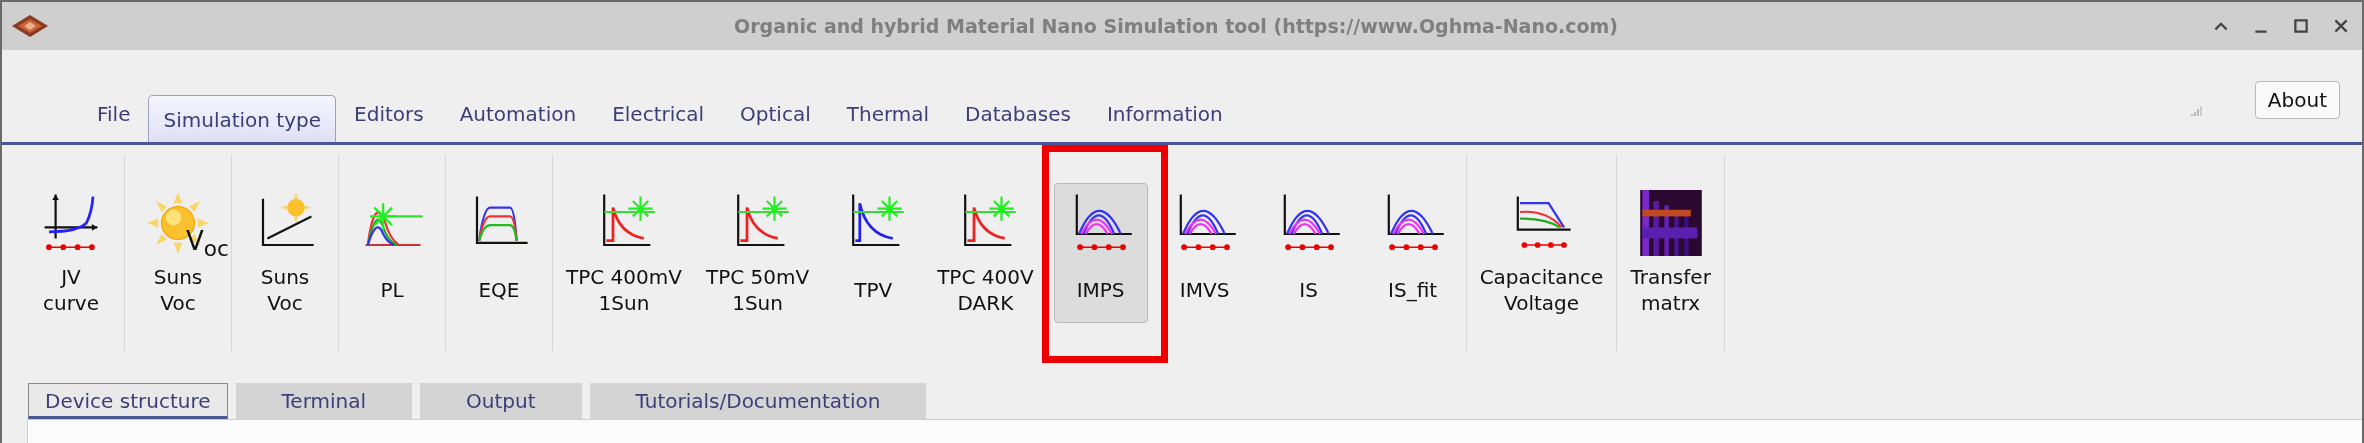  I want to click on signal-icon, so click(2196, 109).